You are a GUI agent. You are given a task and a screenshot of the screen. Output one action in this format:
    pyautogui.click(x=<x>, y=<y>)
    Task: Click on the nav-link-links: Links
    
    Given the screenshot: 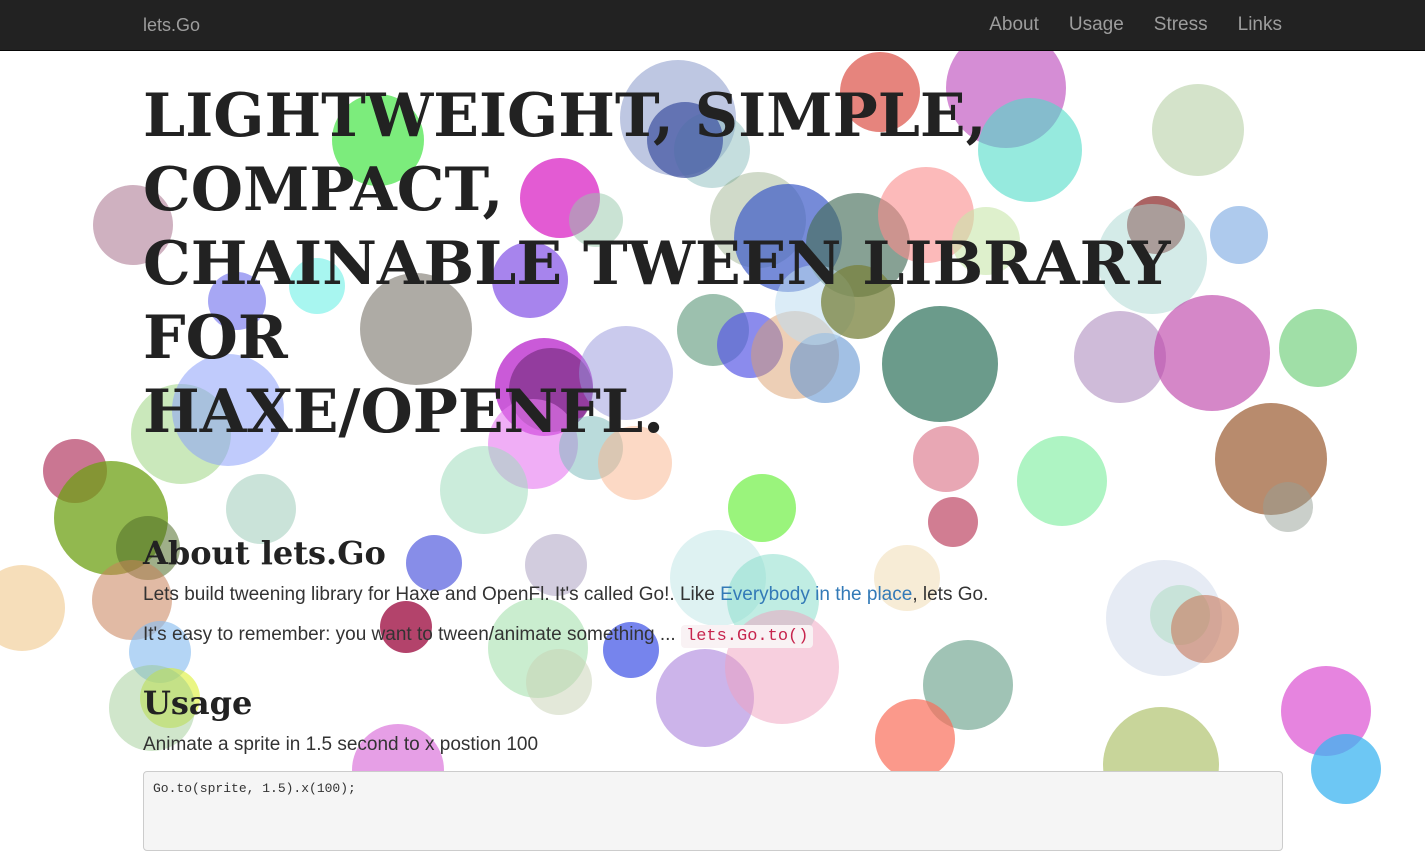 What is the action you would take?
    pyautogui.click(x=1260, y=25)
    